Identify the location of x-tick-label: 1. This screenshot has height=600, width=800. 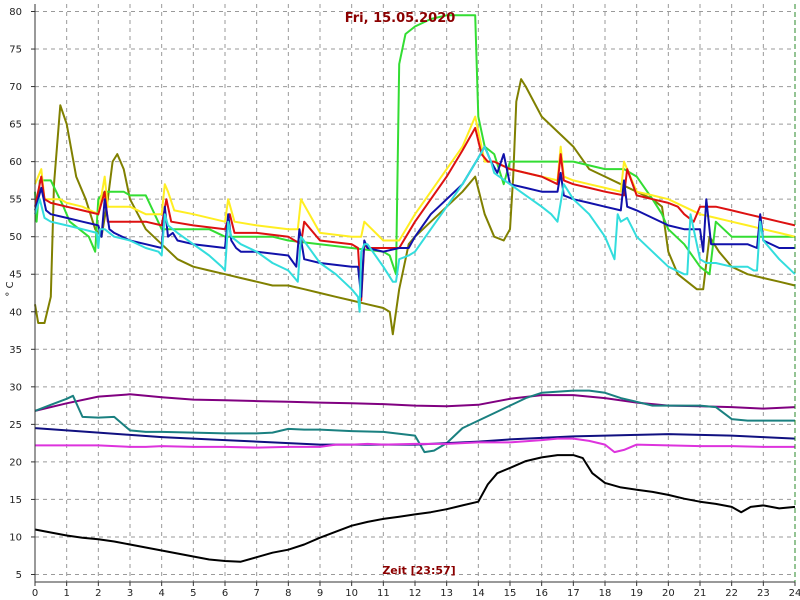
(66, 593).